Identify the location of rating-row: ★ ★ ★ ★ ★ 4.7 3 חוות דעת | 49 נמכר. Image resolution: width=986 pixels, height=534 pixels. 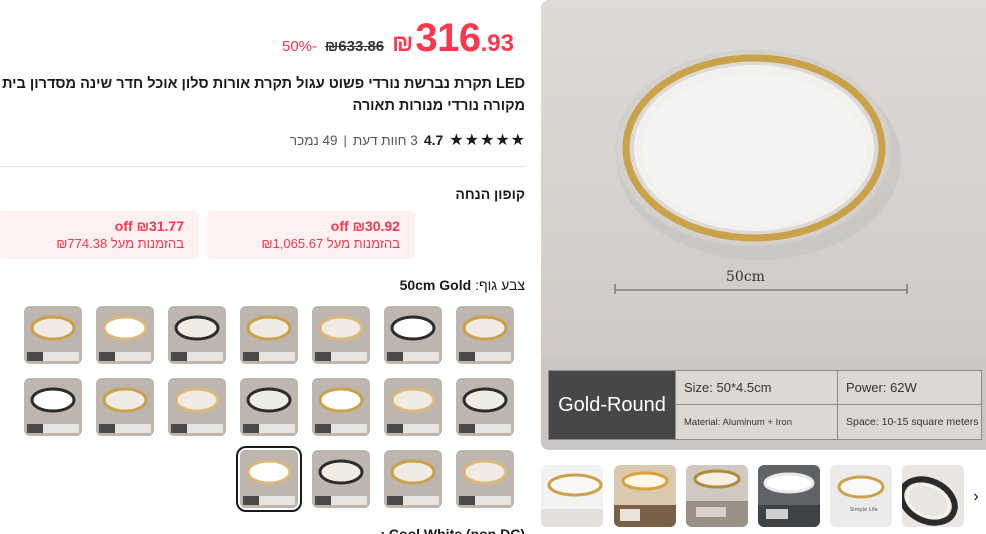
(407, 140).